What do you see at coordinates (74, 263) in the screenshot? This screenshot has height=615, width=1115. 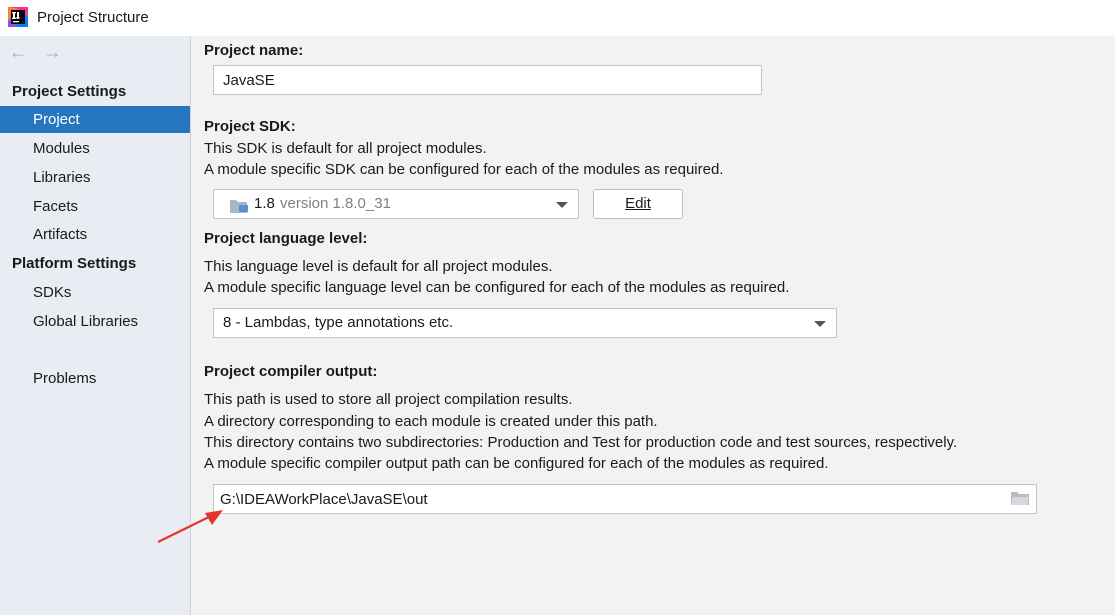 I see `platform-settings-heading: Platform Settings` at bounding box center [74, 263].